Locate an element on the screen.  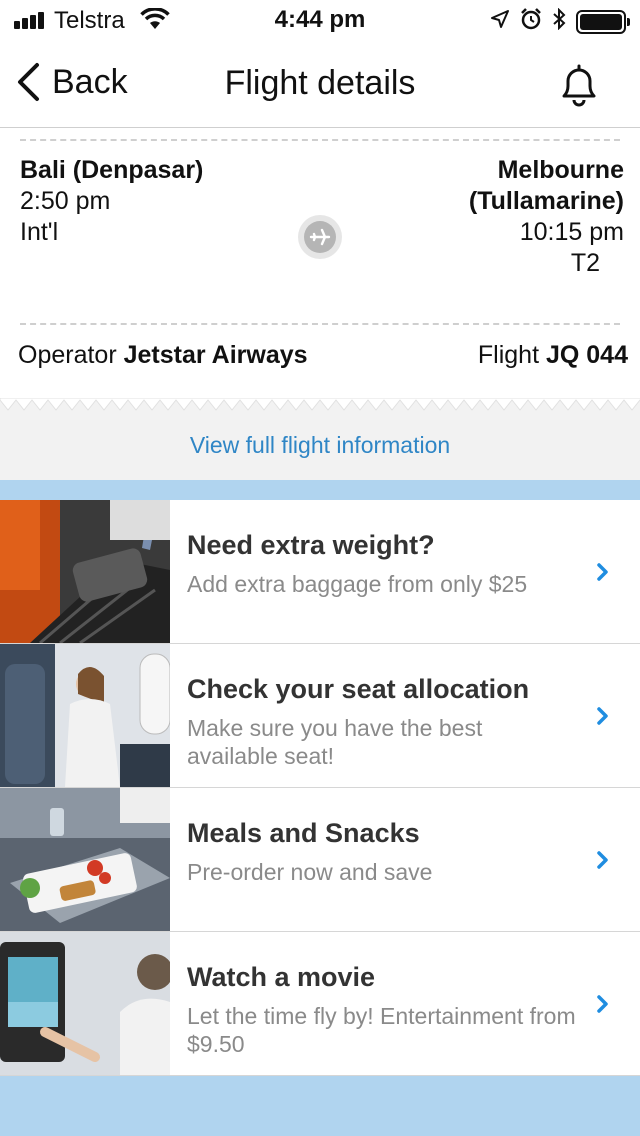
operator-info: Operator Jetstar Airways is located at coordinates (163, 355).